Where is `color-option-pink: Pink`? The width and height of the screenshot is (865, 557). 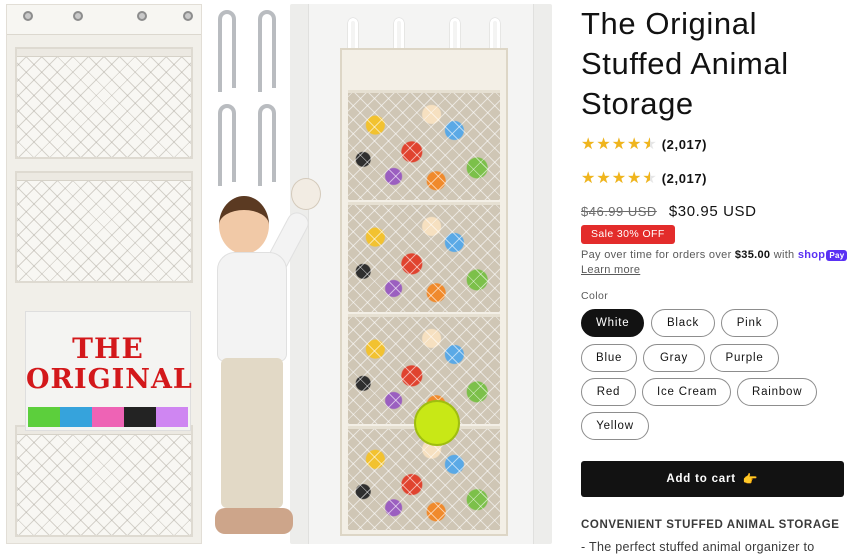 color-option-pink: Pink is located at coordinates (749, 323).